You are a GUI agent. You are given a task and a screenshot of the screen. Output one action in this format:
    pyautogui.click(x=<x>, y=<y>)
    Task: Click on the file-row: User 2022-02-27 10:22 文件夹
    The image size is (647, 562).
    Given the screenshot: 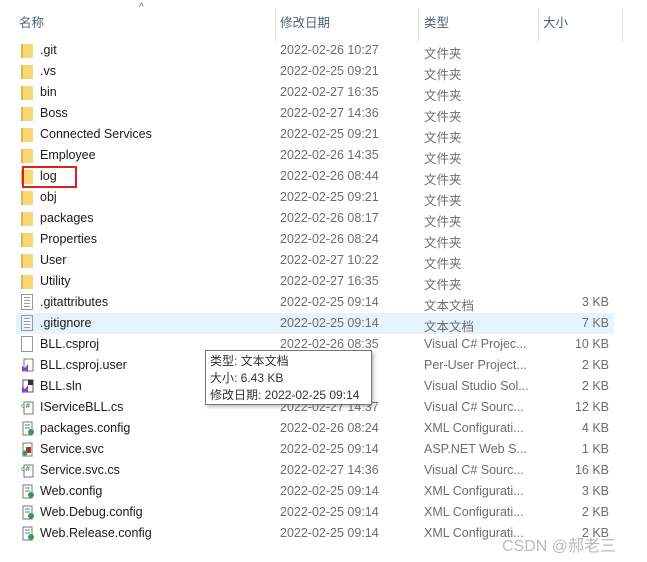 What is the action you would take?
    pyautogui.click(x=315, y=260)
    